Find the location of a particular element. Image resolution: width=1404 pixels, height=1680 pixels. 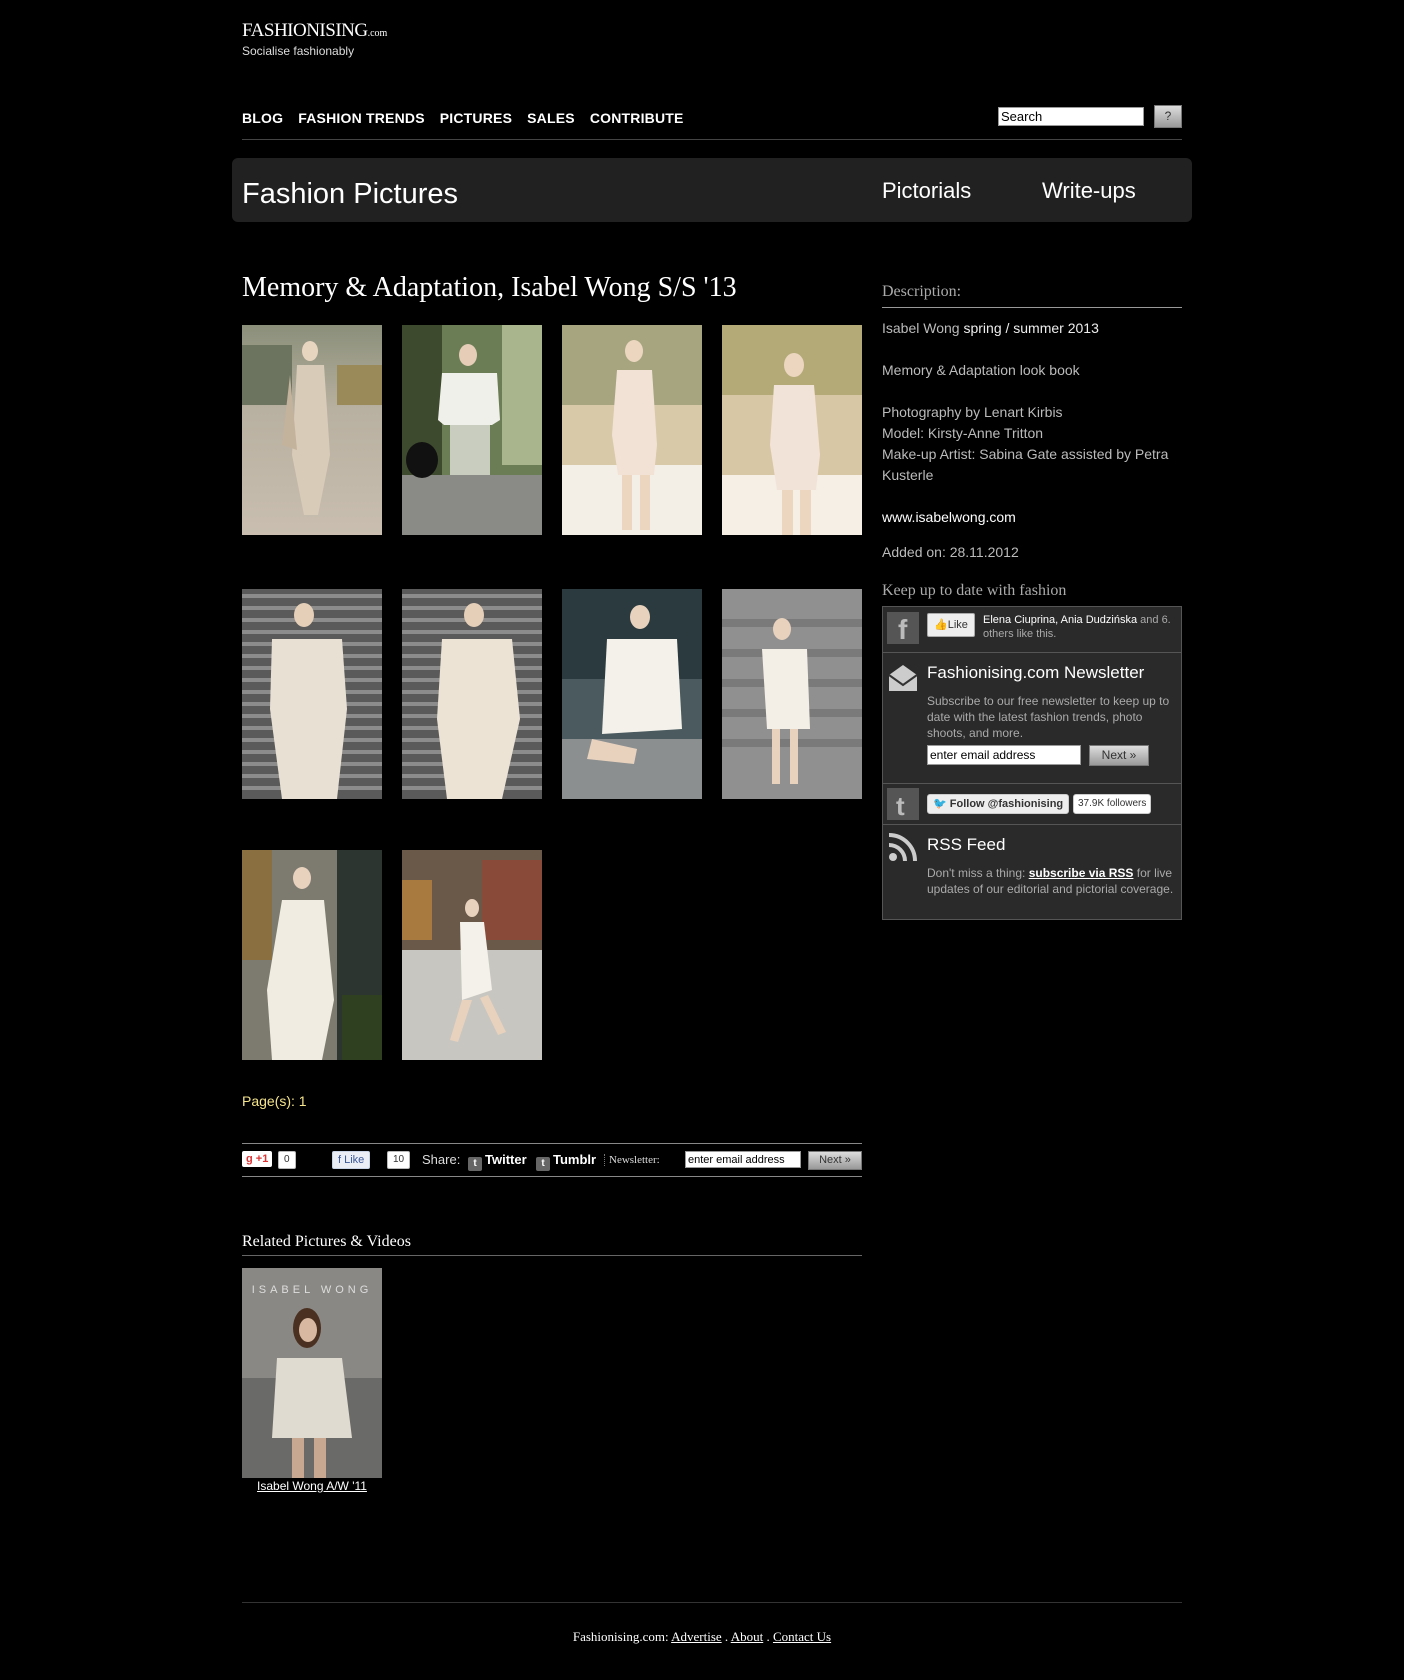

description-line: Photography by Lenart Kirbis is located at coordinates (972, 412).